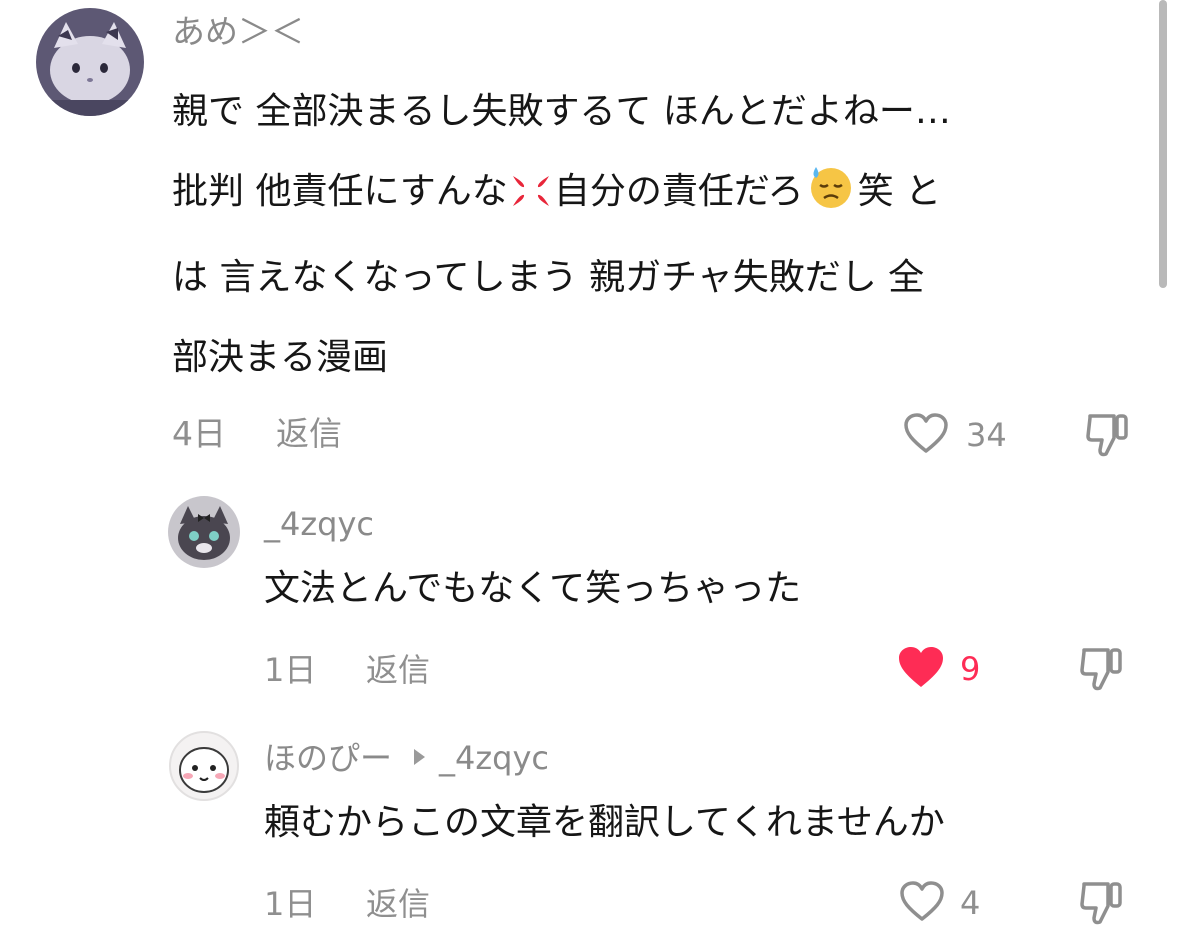 The width and height of the screenshot is (1179, 946). Describe the element at coordinates (238, 32) in the screenshot. I see `comment-username: あめ＞＜` at that location.